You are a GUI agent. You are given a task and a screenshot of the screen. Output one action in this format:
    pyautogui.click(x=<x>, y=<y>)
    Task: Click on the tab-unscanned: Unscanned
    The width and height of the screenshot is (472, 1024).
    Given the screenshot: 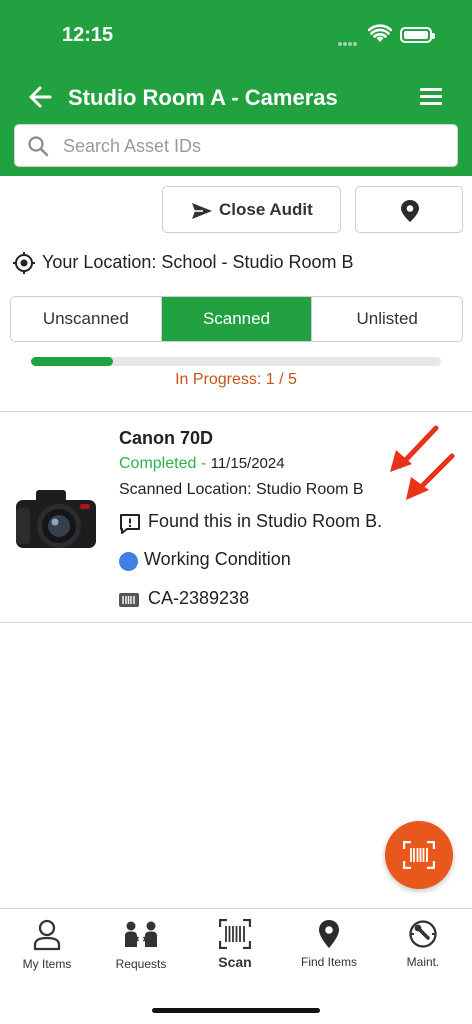 What is the action you would take?
    pyautogui.click(x=86, y=319)
    